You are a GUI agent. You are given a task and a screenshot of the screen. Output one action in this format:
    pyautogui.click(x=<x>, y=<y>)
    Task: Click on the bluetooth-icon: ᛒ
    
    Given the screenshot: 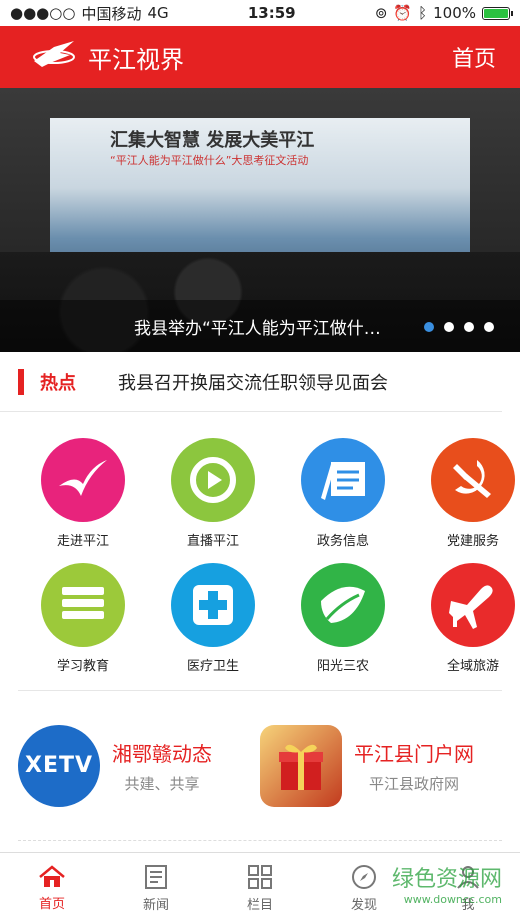 What is the action you would take?
    pyautogui.click(x=423, y=13)
    